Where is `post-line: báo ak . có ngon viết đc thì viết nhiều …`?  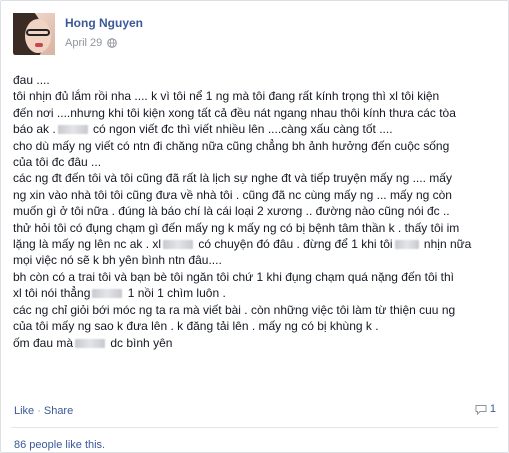 post-line: báo ak . có ngon viết đc thì viết nhiều … is located at coordinates (256, 129).